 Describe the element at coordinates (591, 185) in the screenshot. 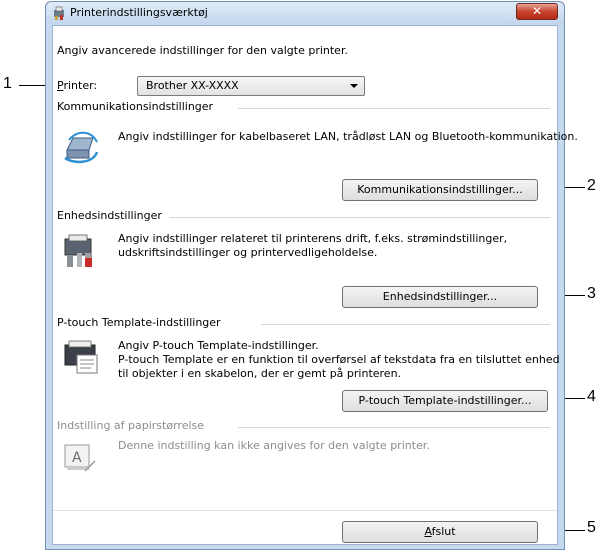

I see `callout-2: 2` at that location.